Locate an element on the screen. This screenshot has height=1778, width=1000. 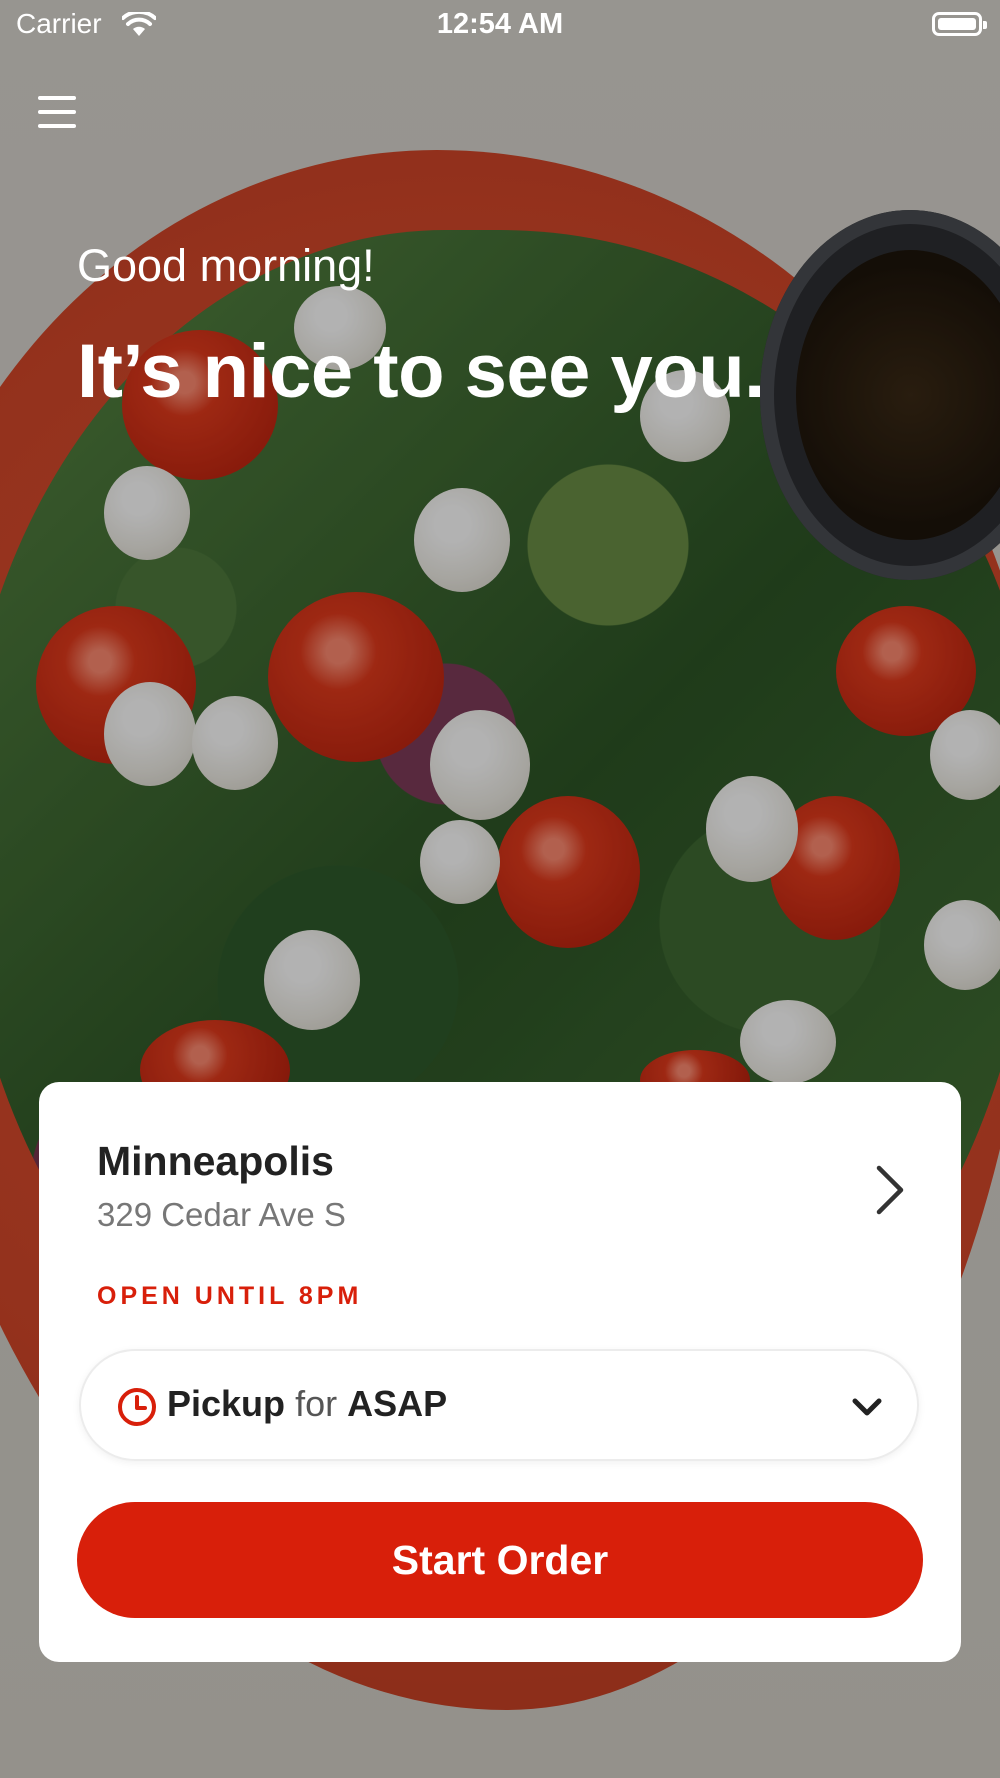
order-mode-connector: for is located at coordinates (316, 1403).